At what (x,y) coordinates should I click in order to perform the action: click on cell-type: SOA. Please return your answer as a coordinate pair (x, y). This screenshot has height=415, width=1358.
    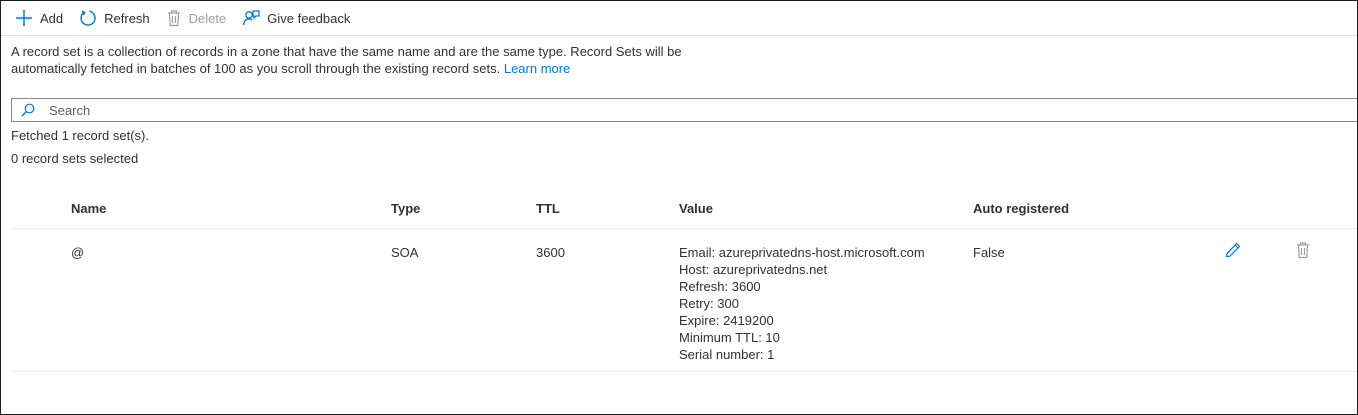
    Looking at the image, I should click on (405, 252).